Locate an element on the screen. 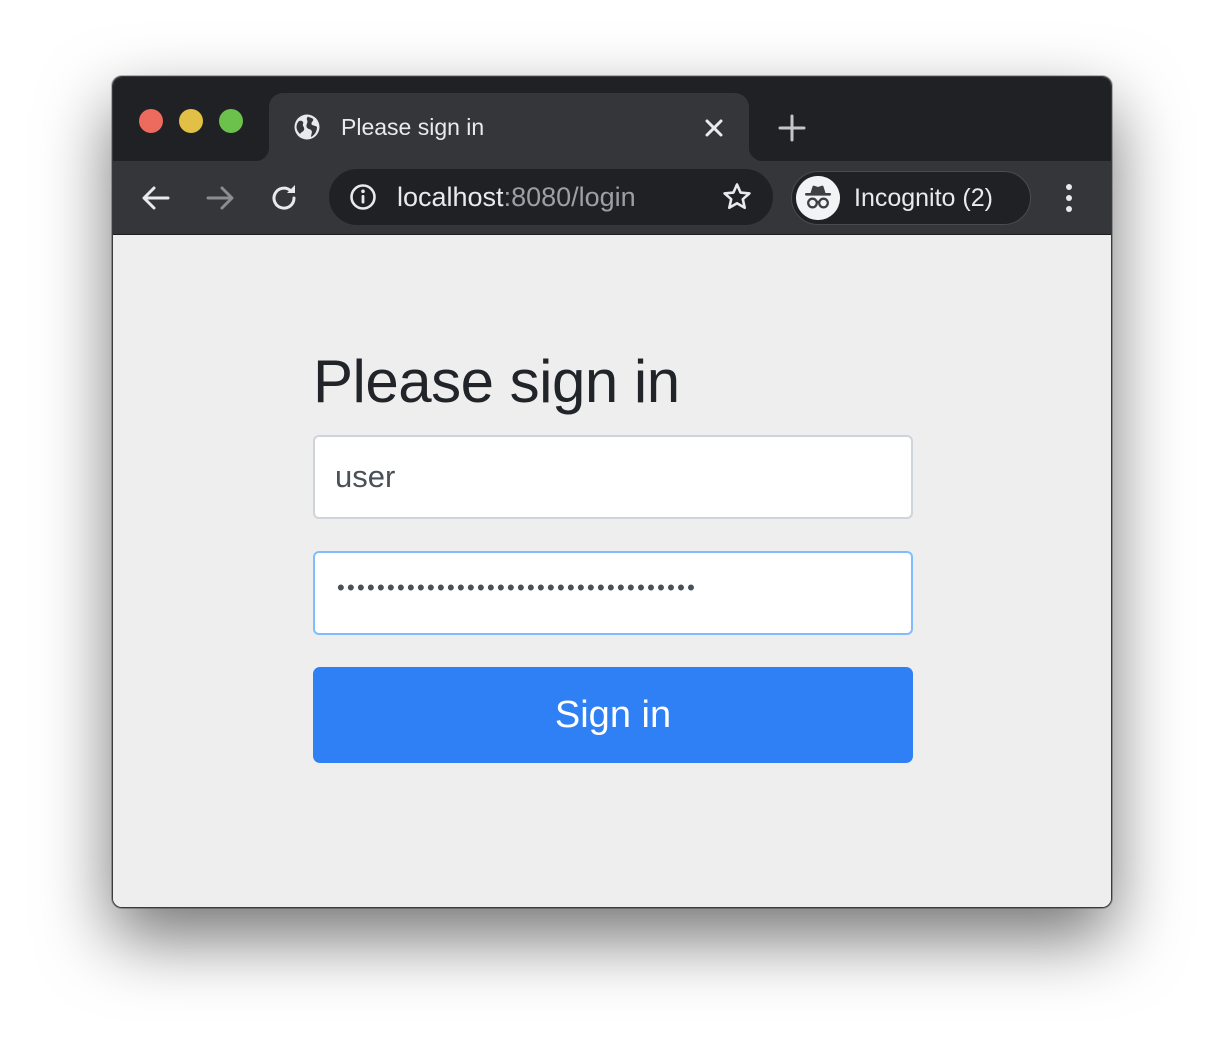 The height and width of the screenshot is (1056, 1224). bookmark-star-icon is located at coordinates (737, 197).